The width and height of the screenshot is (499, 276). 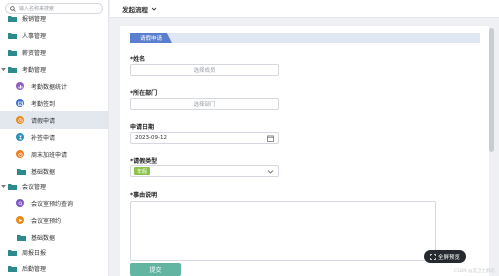 What do you see at coordinates (20, 86) in the screenshot?
I see `chart-icon` at bounding box center [20, 86].